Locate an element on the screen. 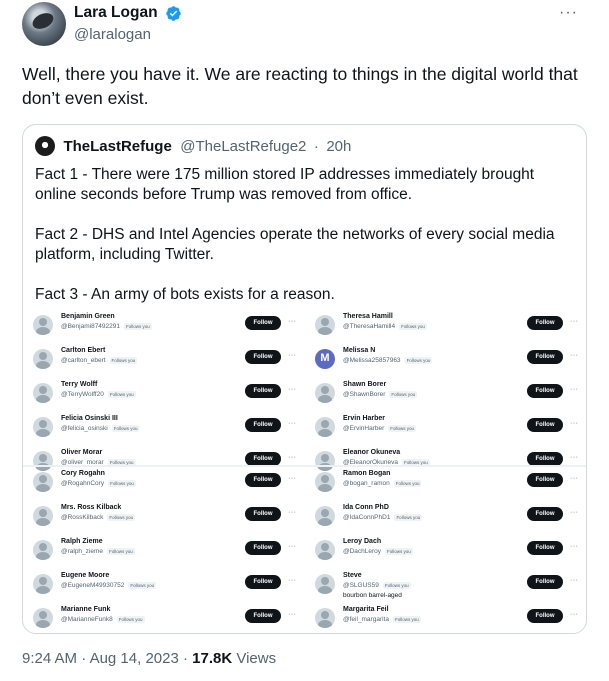 This screenshot has height=681, width=609. follower-avatar: M is located at coordinates (325, 359).